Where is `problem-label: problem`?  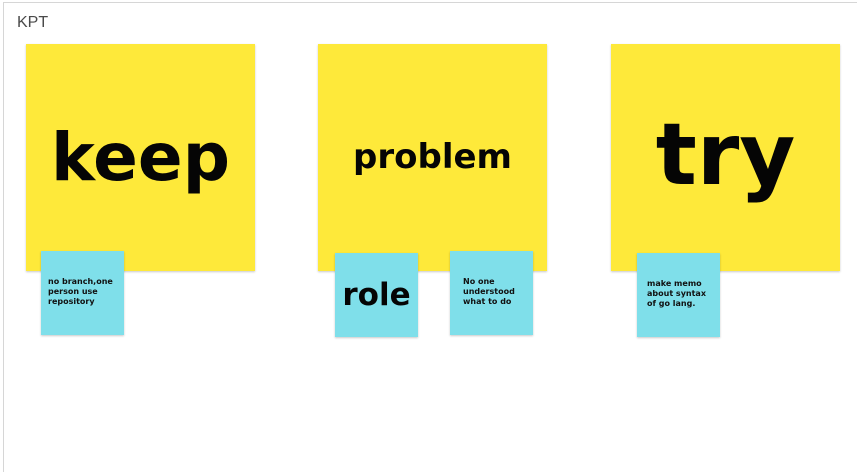 problem-label: problem is located at coordinates (432, 156).